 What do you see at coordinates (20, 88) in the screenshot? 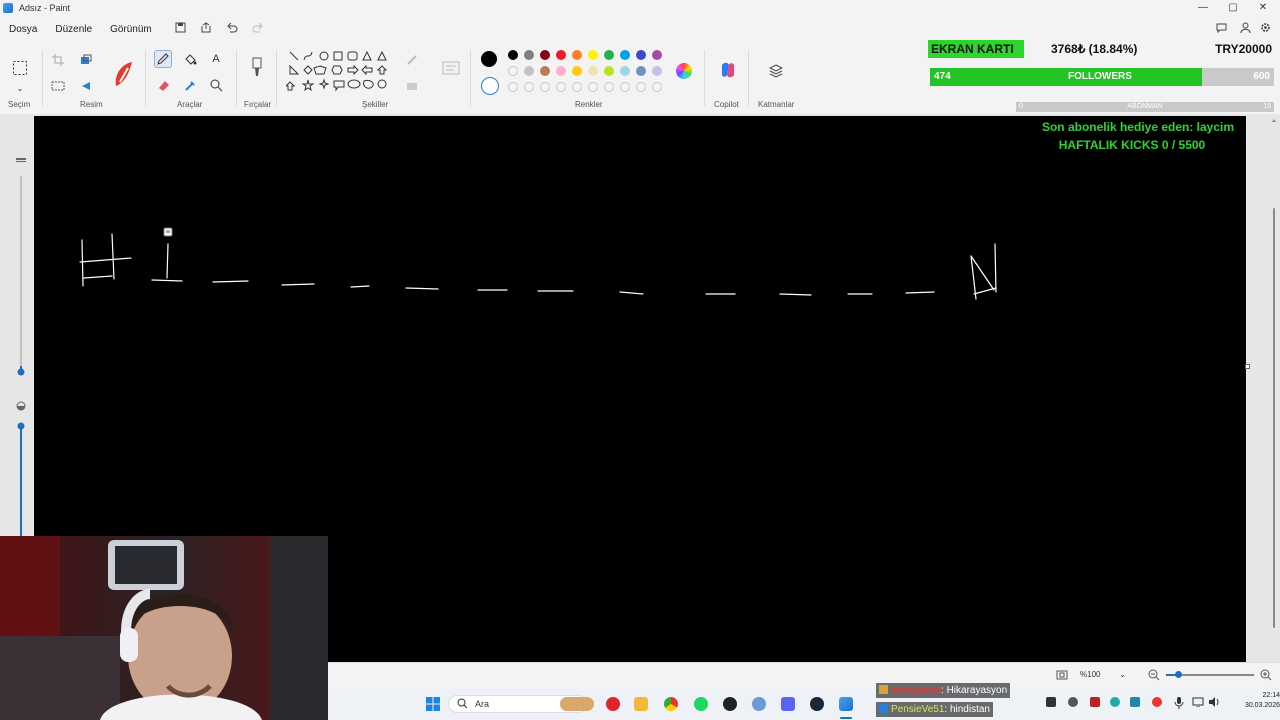
I see `select-dropdown-icon: ⌄` at bounding box center [20, 88].